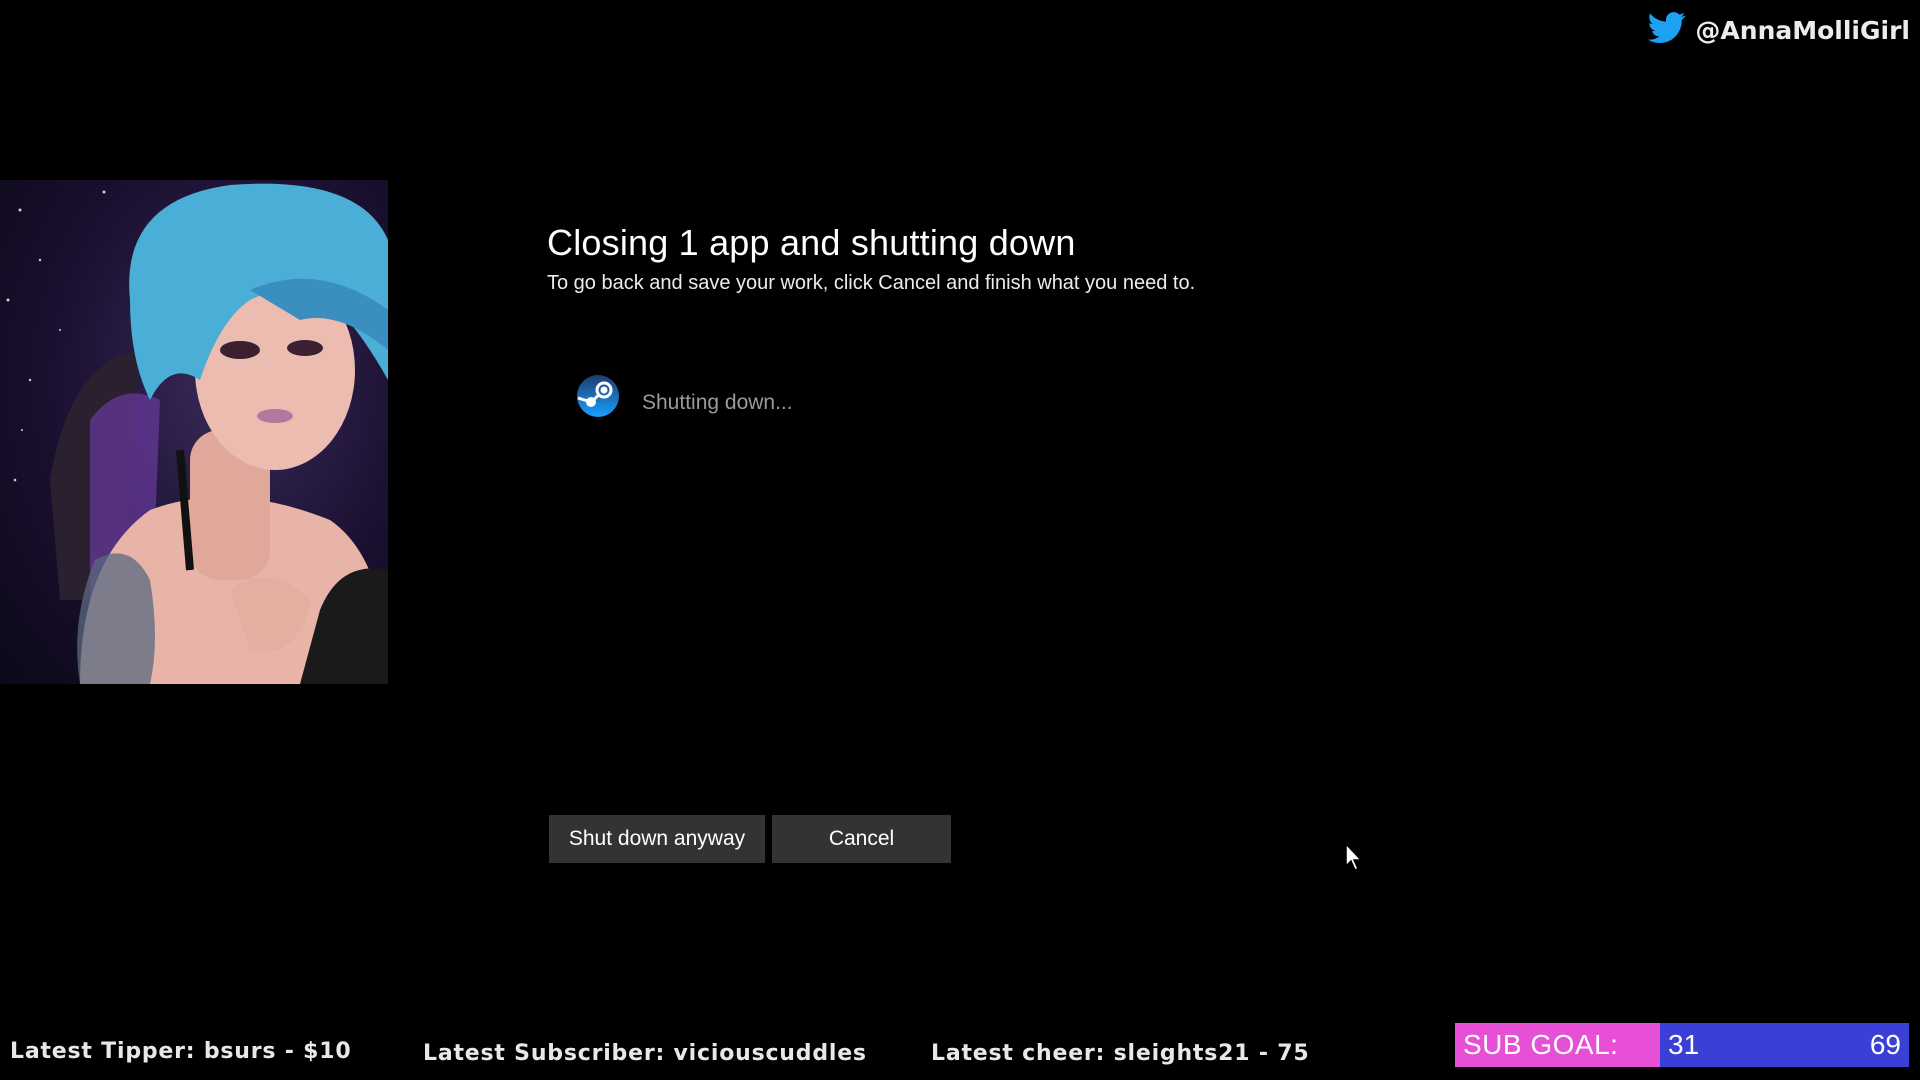 This screenshot has width=1920, height=1080. Describe the element at coordinates (598, 396) in the screenshot. I see `steam-icon` at that location.